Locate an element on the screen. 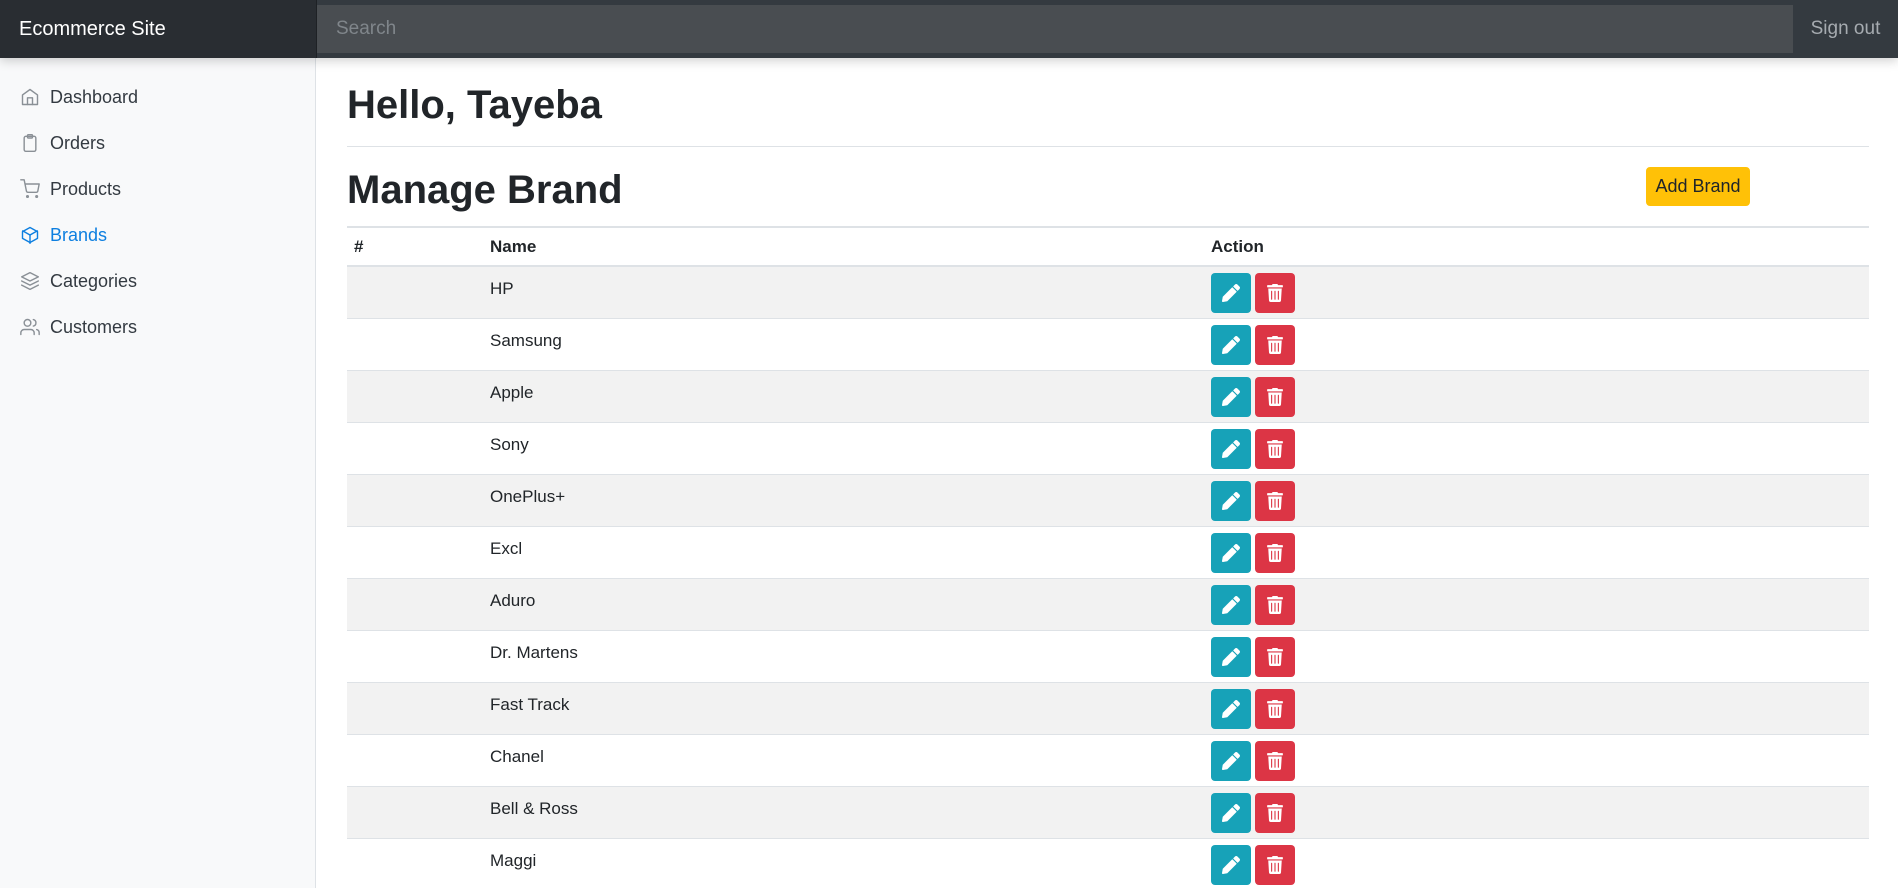  clipboard-icon is located at coordinates (30, 143).